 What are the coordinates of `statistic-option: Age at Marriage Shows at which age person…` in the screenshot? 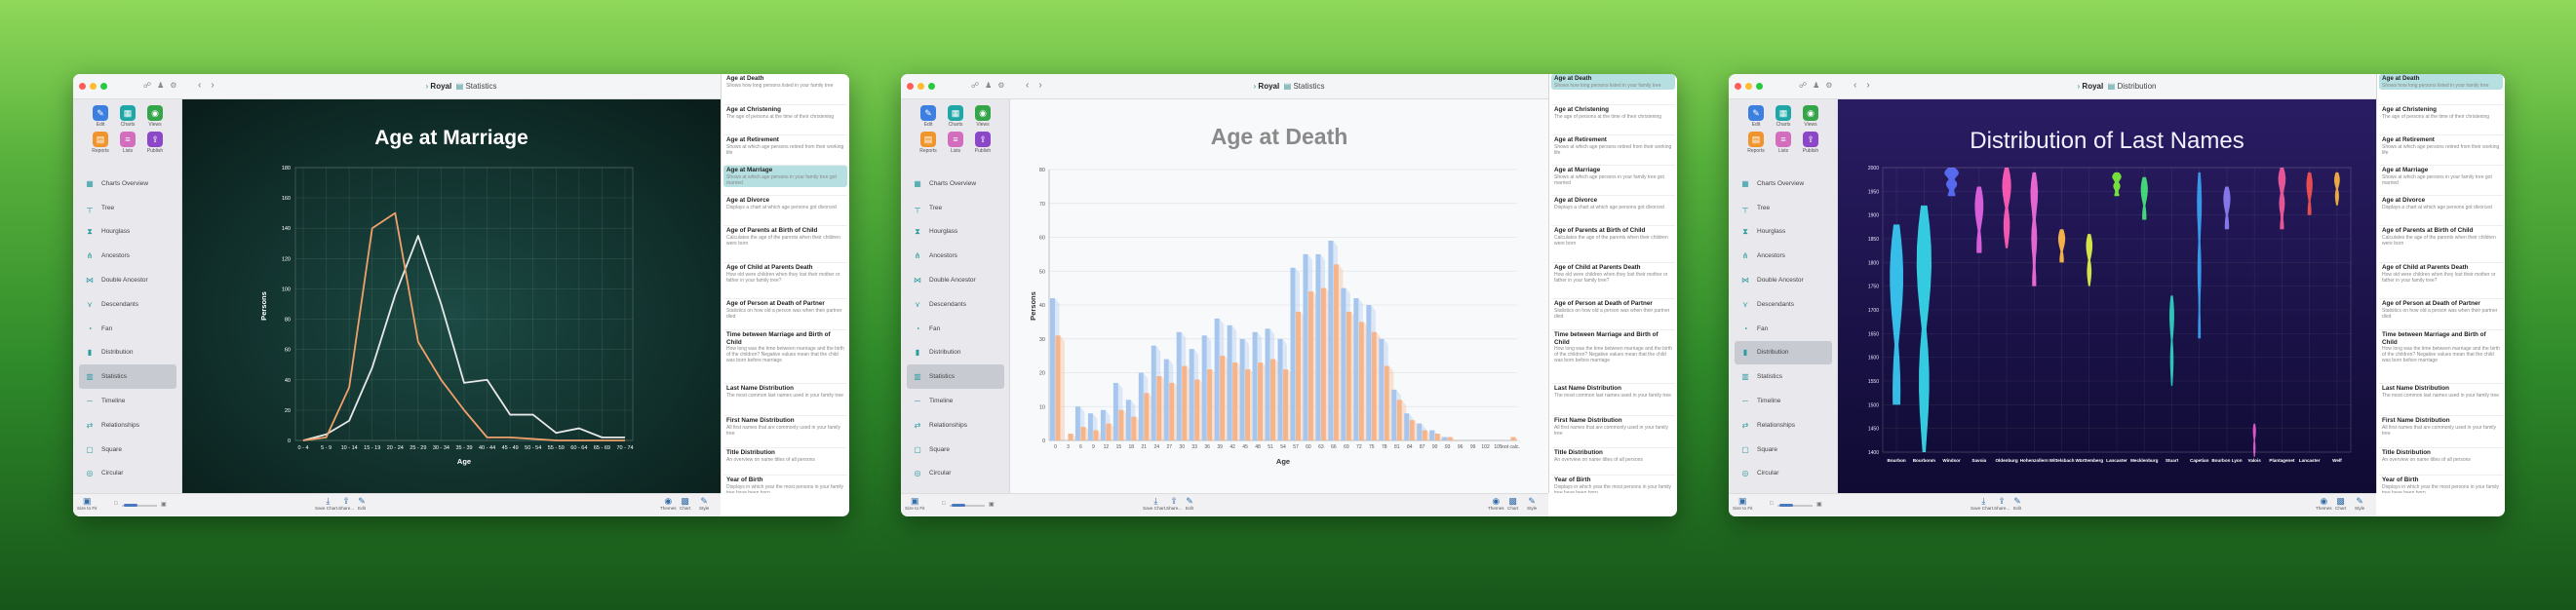 It's located at (2441, 176).